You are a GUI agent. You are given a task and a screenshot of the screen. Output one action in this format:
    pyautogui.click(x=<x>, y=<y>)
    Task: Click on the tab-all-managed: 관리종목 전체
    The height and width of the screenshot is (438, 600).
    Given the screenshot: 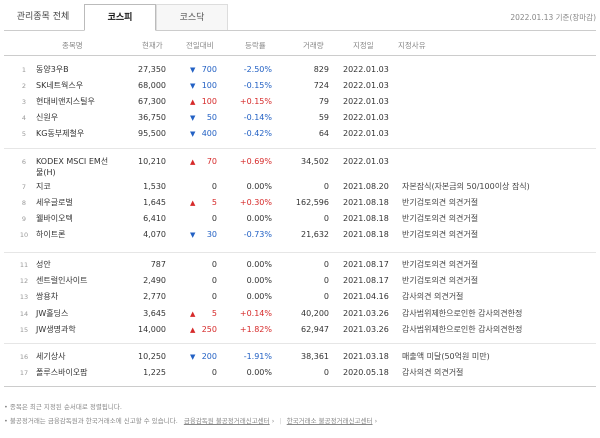 What is the action you would take?
    pyautogui.click(x=43, y=17)
    